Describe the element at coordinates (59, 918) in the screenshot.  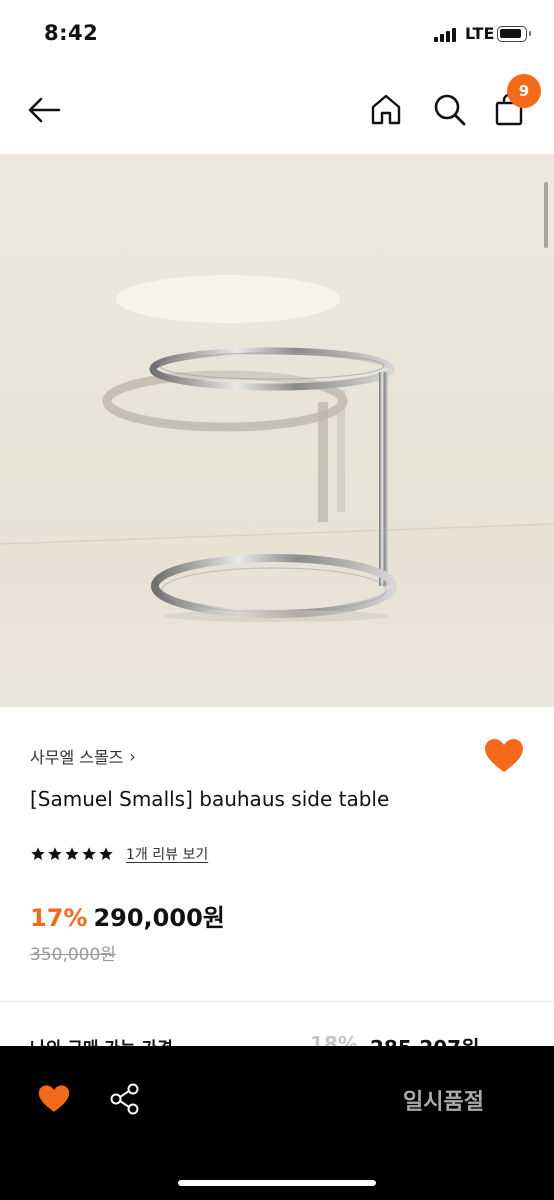
I see `discount-percent: 17%` at that location.